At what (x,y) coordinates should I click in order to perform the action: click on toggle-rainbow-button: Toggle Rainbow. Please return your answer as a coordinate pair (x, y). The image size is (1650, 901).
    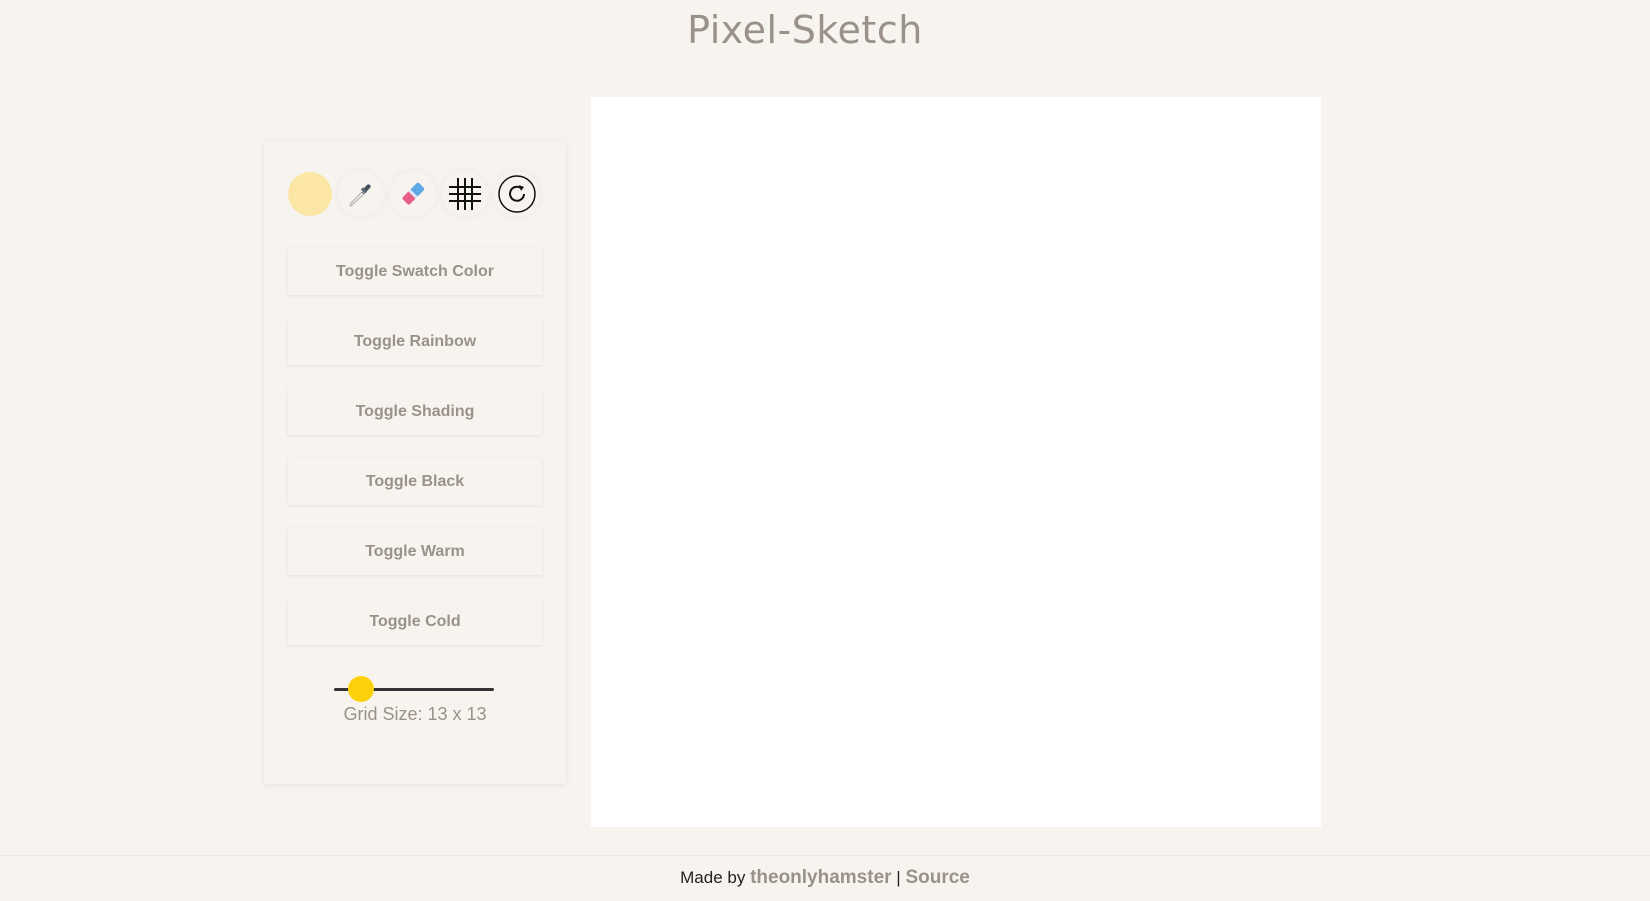
    Looking at the image, I should click on (415, 341).